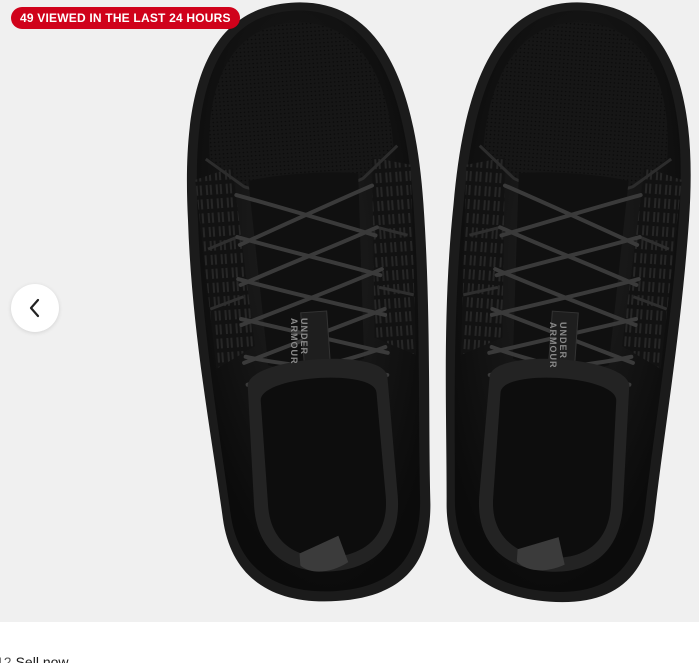 The width and height of the screenshot is (699, 663). Describe the element at coordinates (349, 642) in the screenshot. I see `below-gallery: 12 Sell now` at that location.